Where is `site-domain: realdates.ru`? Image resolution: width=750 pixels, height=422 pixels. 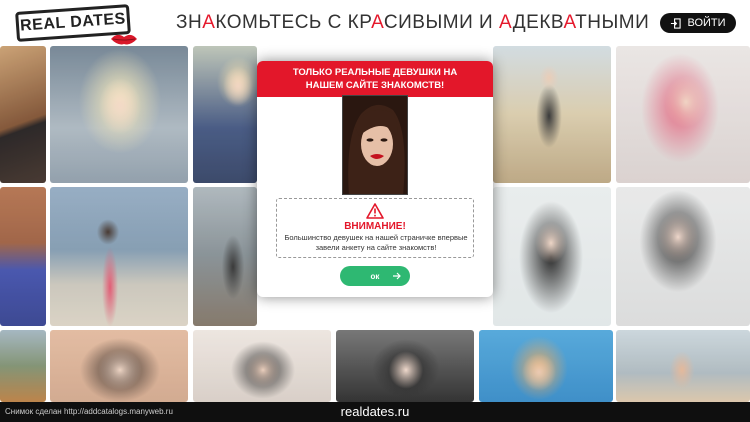 site-domain: realdates.ru is located at coordinates (375, 411).